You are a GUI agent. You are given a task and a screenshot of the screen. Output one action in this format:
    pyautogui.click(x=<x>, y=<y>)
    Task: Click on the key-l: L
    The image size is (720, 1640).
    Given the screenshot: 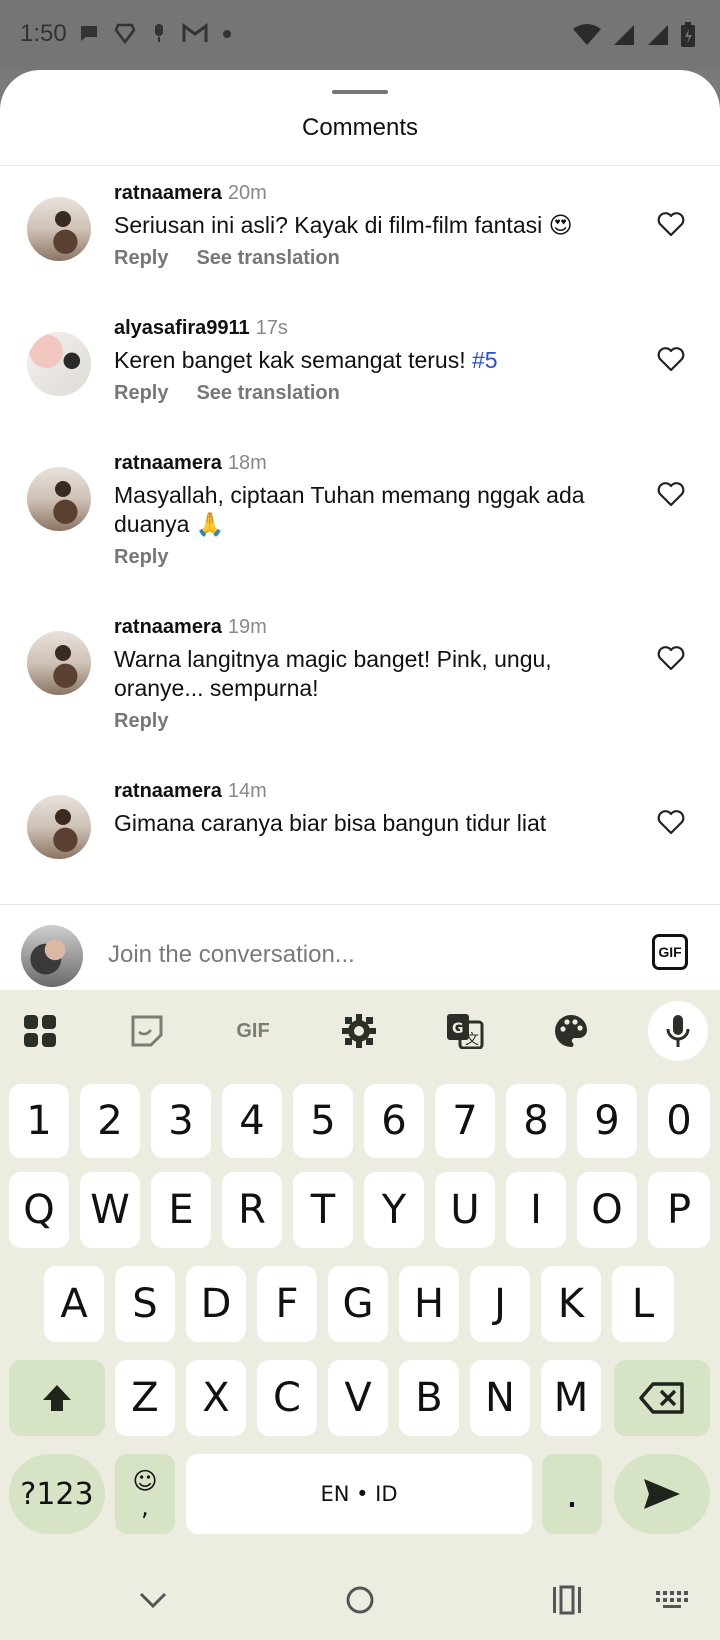 What is the action you would take?
    pyautogui.click(x=643, y=1304)
    